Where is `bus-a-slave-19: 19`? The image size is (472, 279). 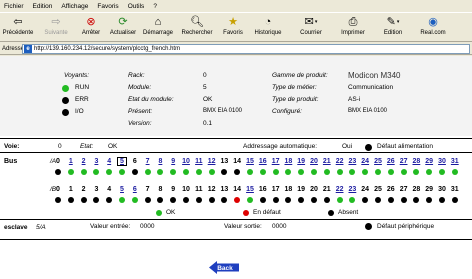 bus-a-slave-19: 19 is located at coordinates (301, 161).